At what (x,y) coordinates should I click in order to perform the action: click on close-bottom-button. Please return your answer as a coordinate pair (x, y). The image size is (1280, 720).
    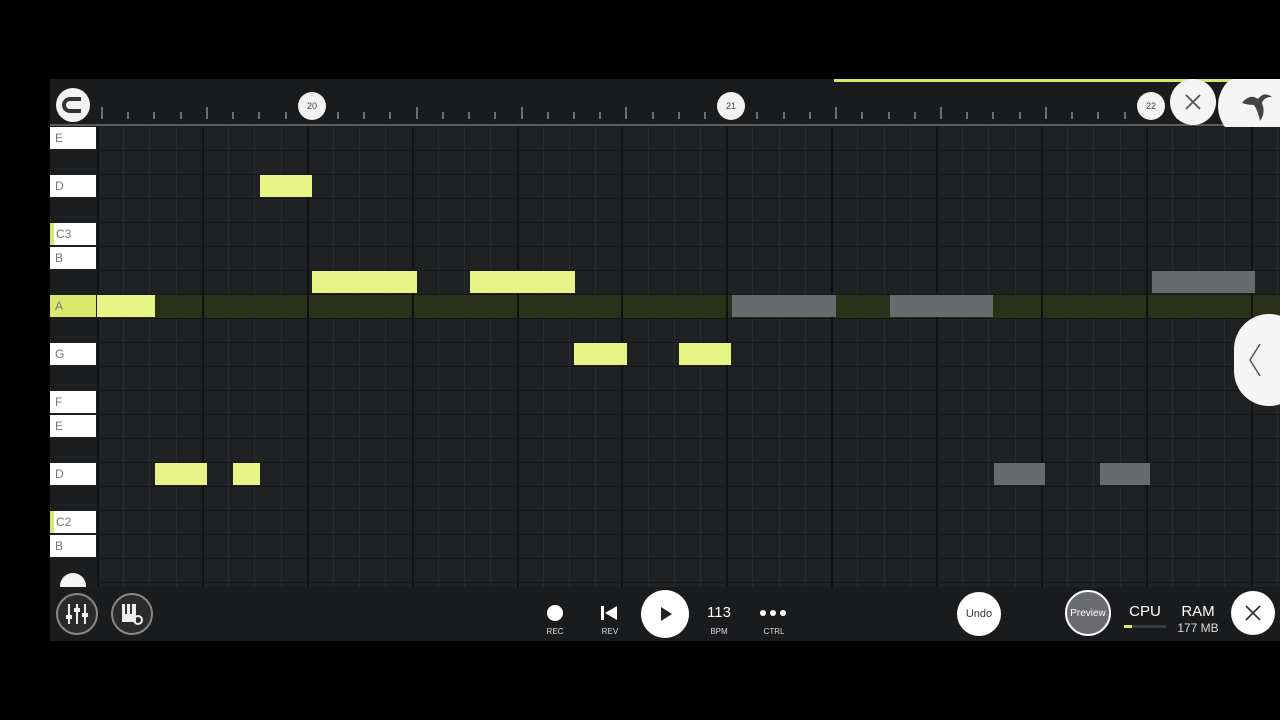
    Looking at the image, I should click on (1253, 613).